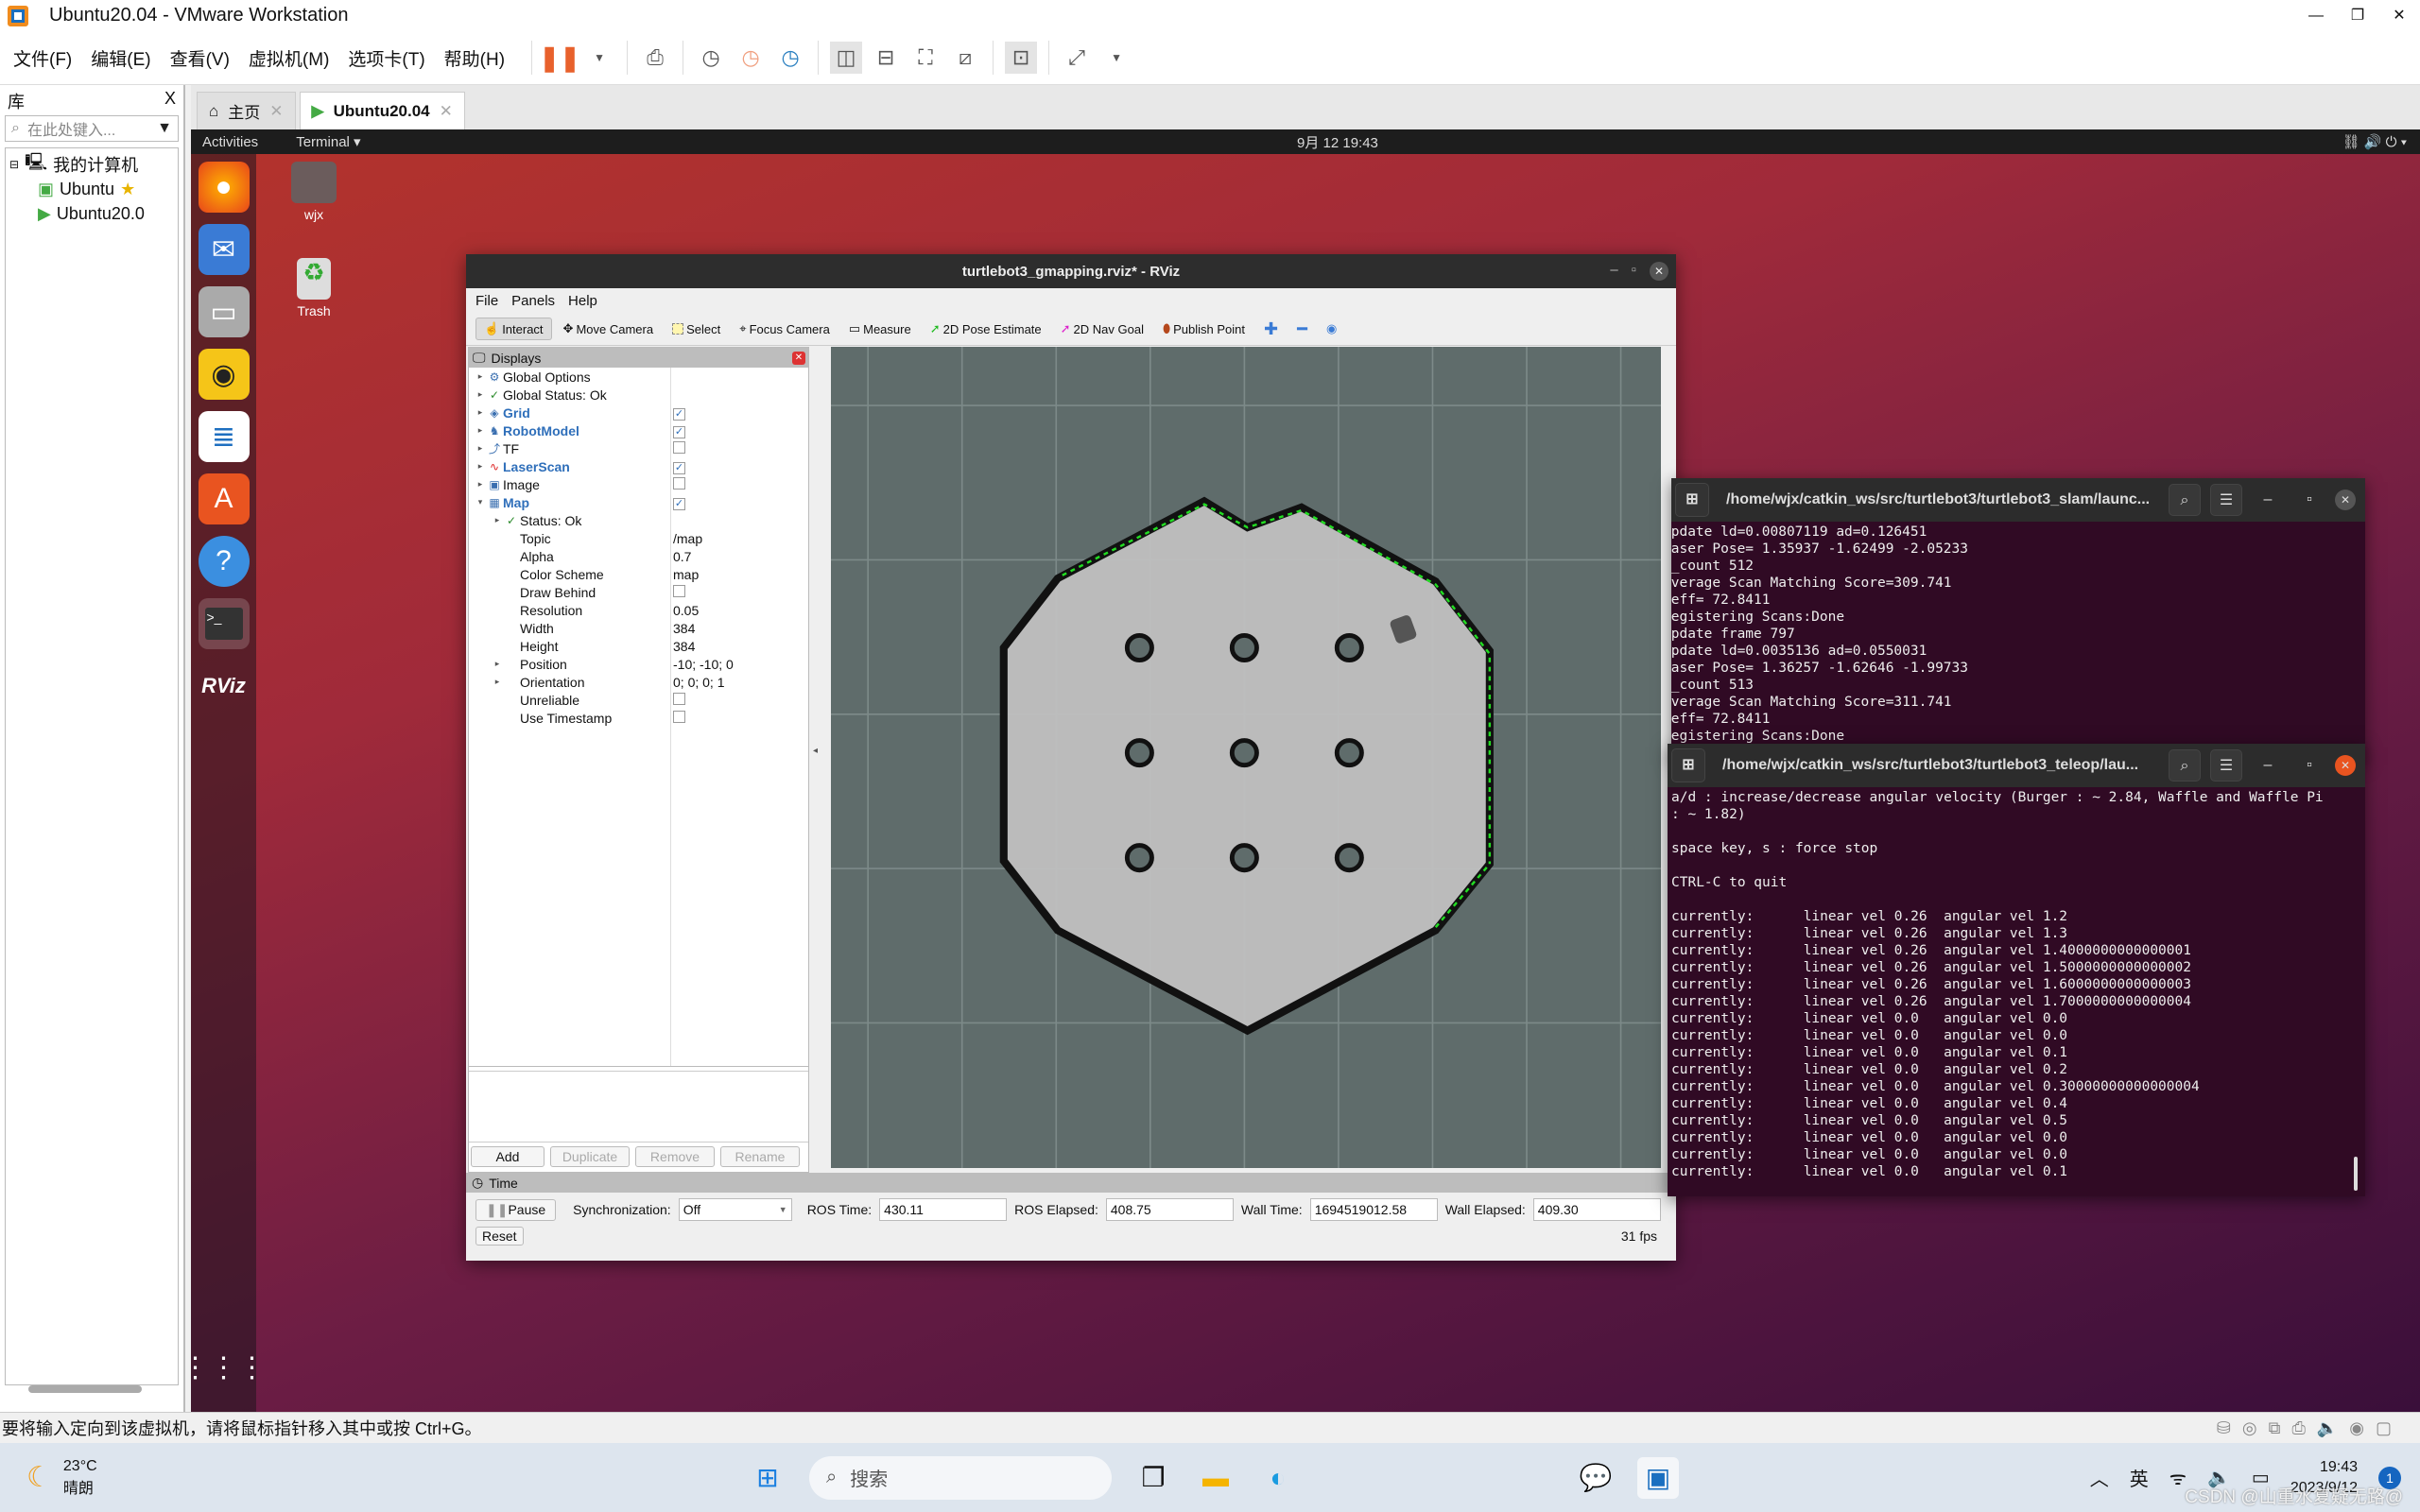 The height and width of the screenshot is (1512, 2420). What do you see at coordinates (582, 301) in the screenshot?
I see `menu-help: Help` at bounding box center [582, 301].